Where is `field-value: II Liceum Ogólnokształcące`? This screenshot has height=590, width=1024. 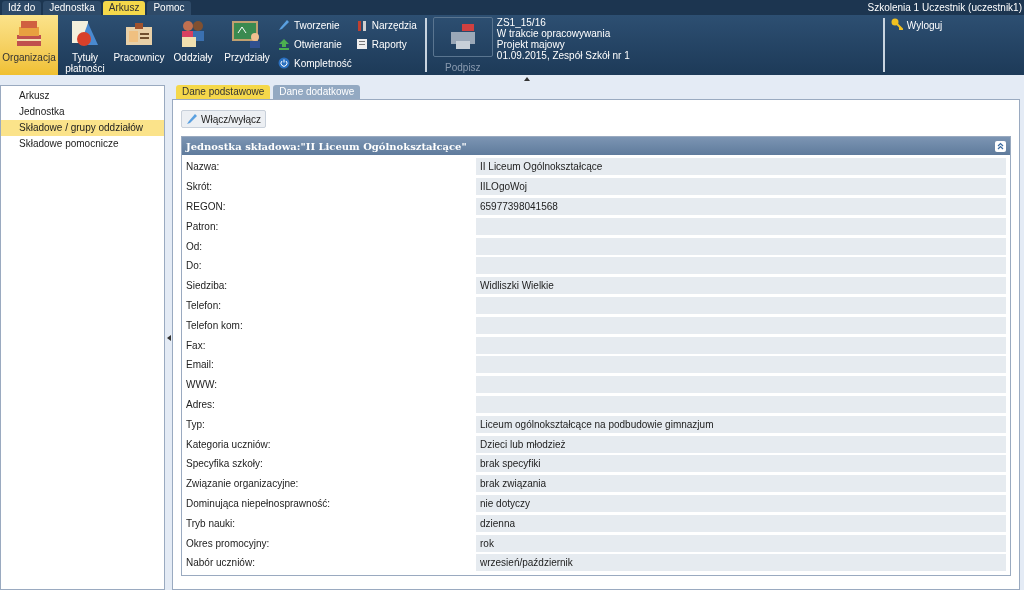
field-value: II Liceum Ogólnokształcące is located at coordinates (741, 167).